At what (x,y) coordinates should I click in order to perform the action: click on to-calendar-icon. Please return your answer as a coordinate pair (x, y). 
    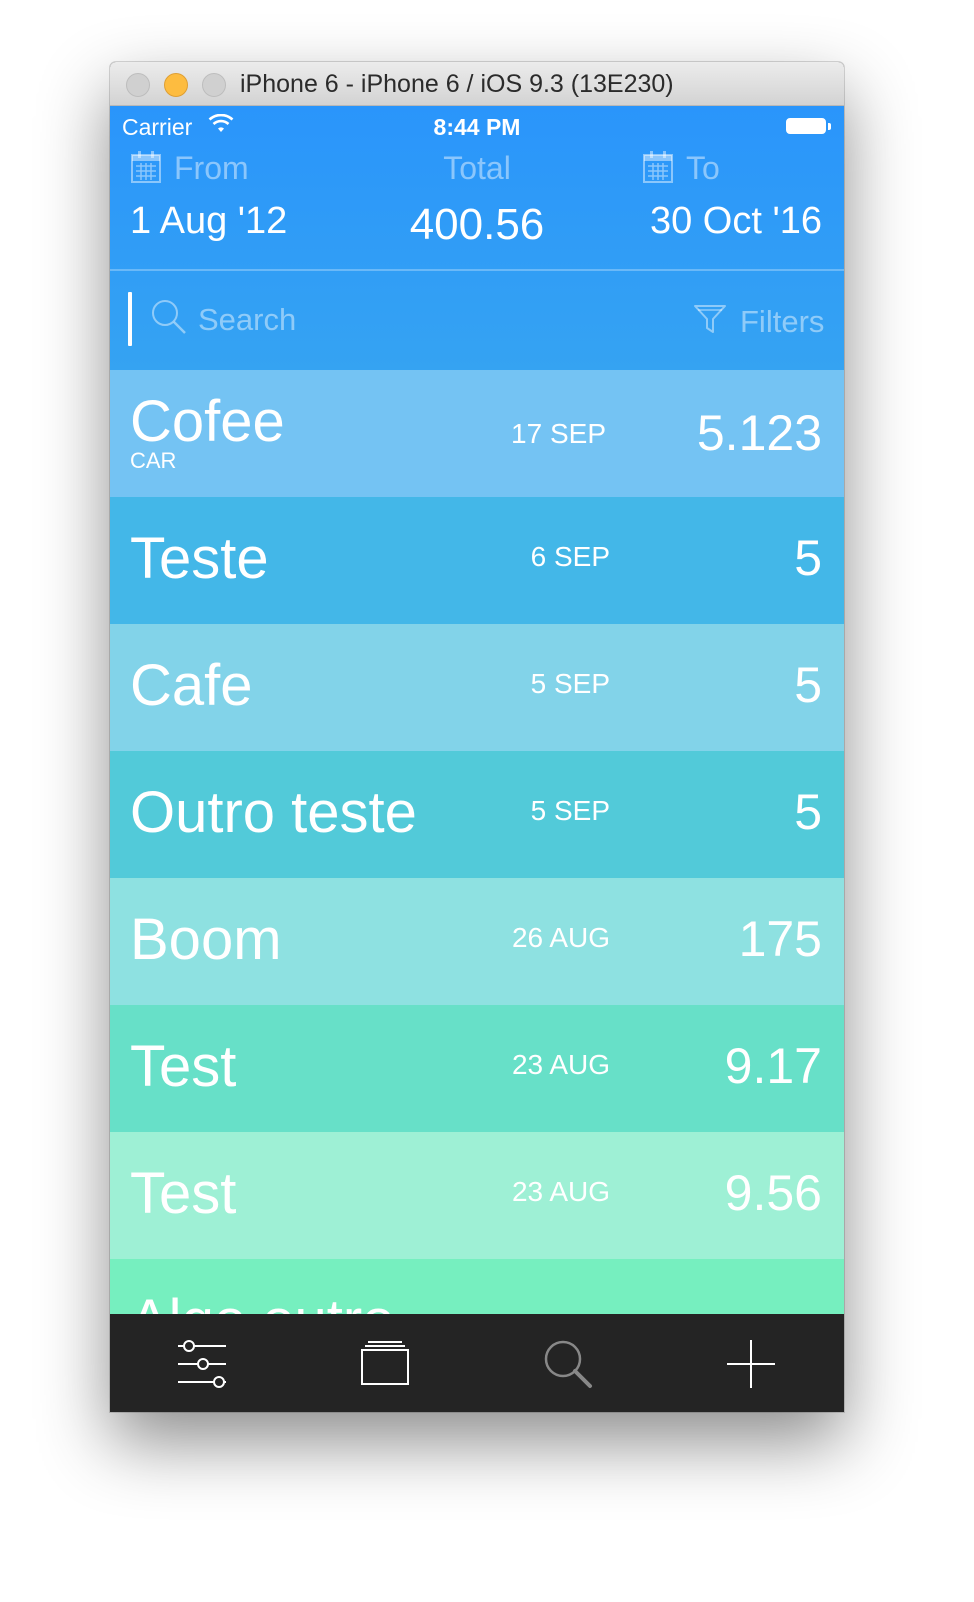
    Looking at the image, I should click on (658, 167).